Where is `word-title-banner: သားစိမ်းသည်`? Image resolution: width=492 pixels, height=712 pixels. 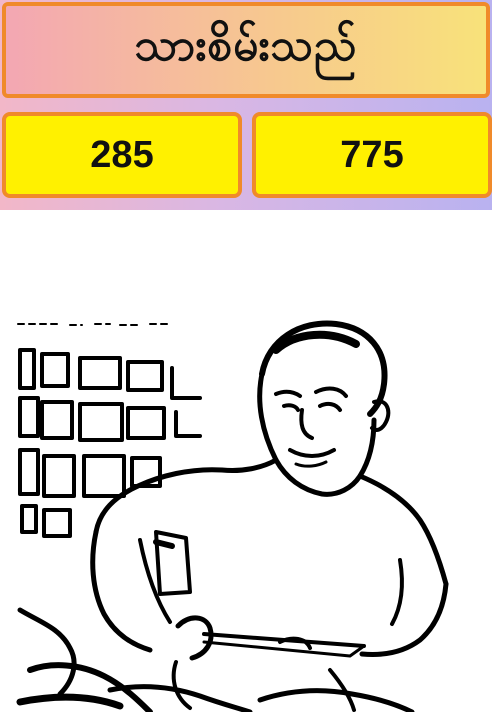
word-title-banner: သားစိမ်းသည် is located at coordinates (246, 50).